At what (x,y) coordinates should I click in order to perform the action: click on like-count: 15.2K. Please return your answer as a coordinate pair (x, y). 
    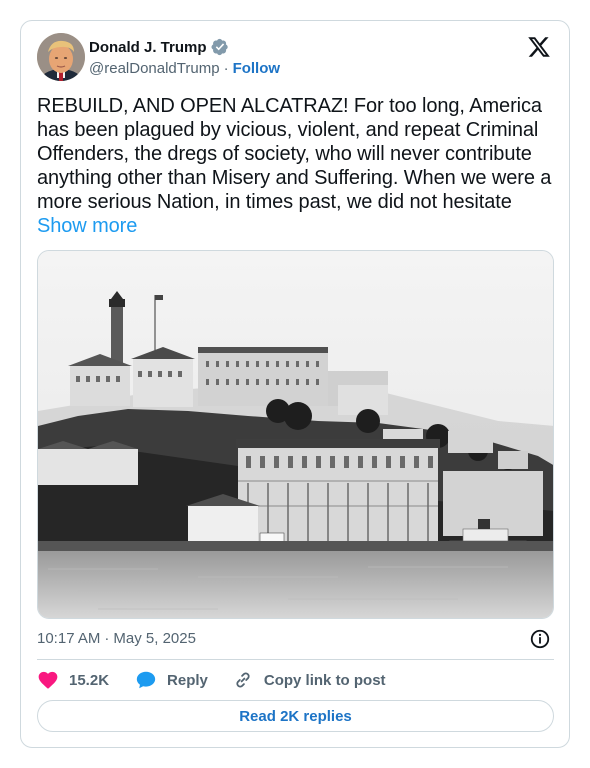
    Looking at the image, I should click on (89, 680).